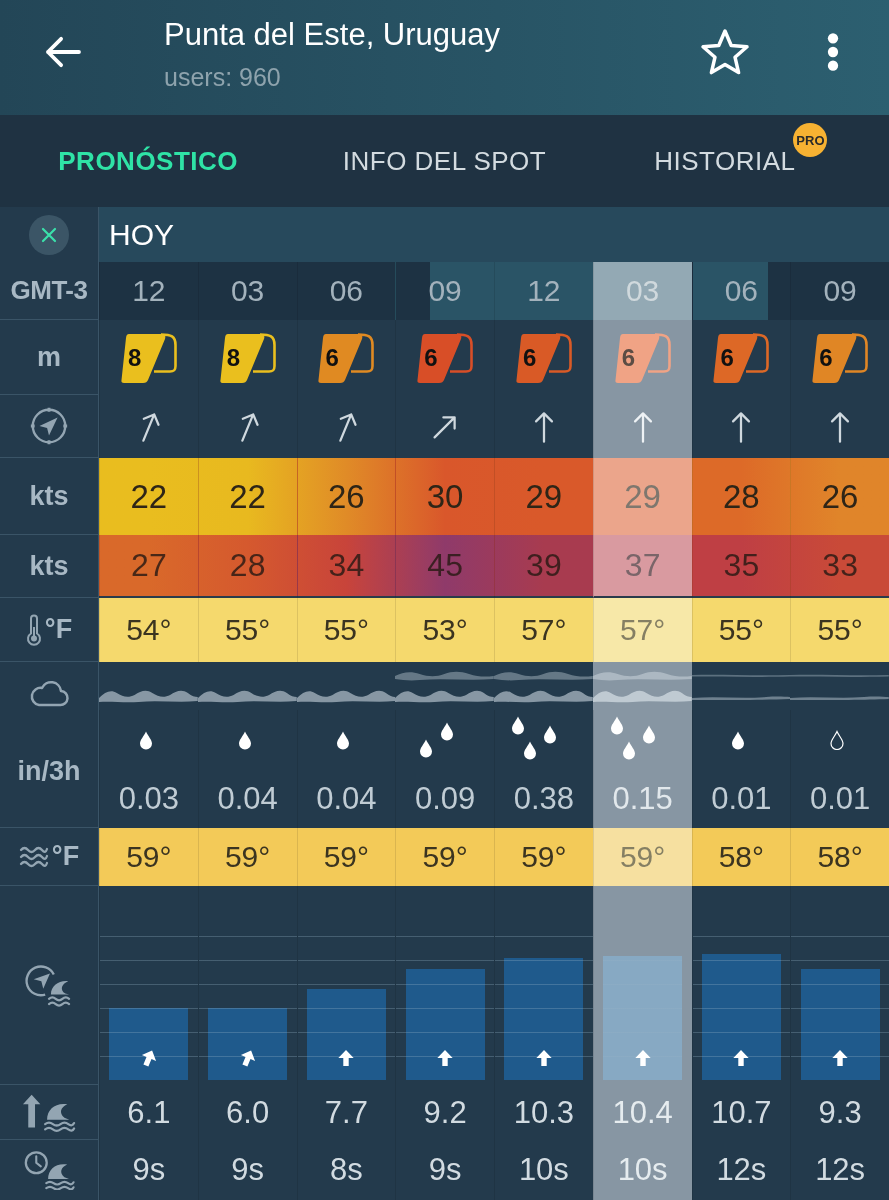 This screenshot has width=889, height=1200. What do you see at coordinates (149, 799) in the screenshot?
I see `rain-amount: 0.03` at bounding box center [149, 799].